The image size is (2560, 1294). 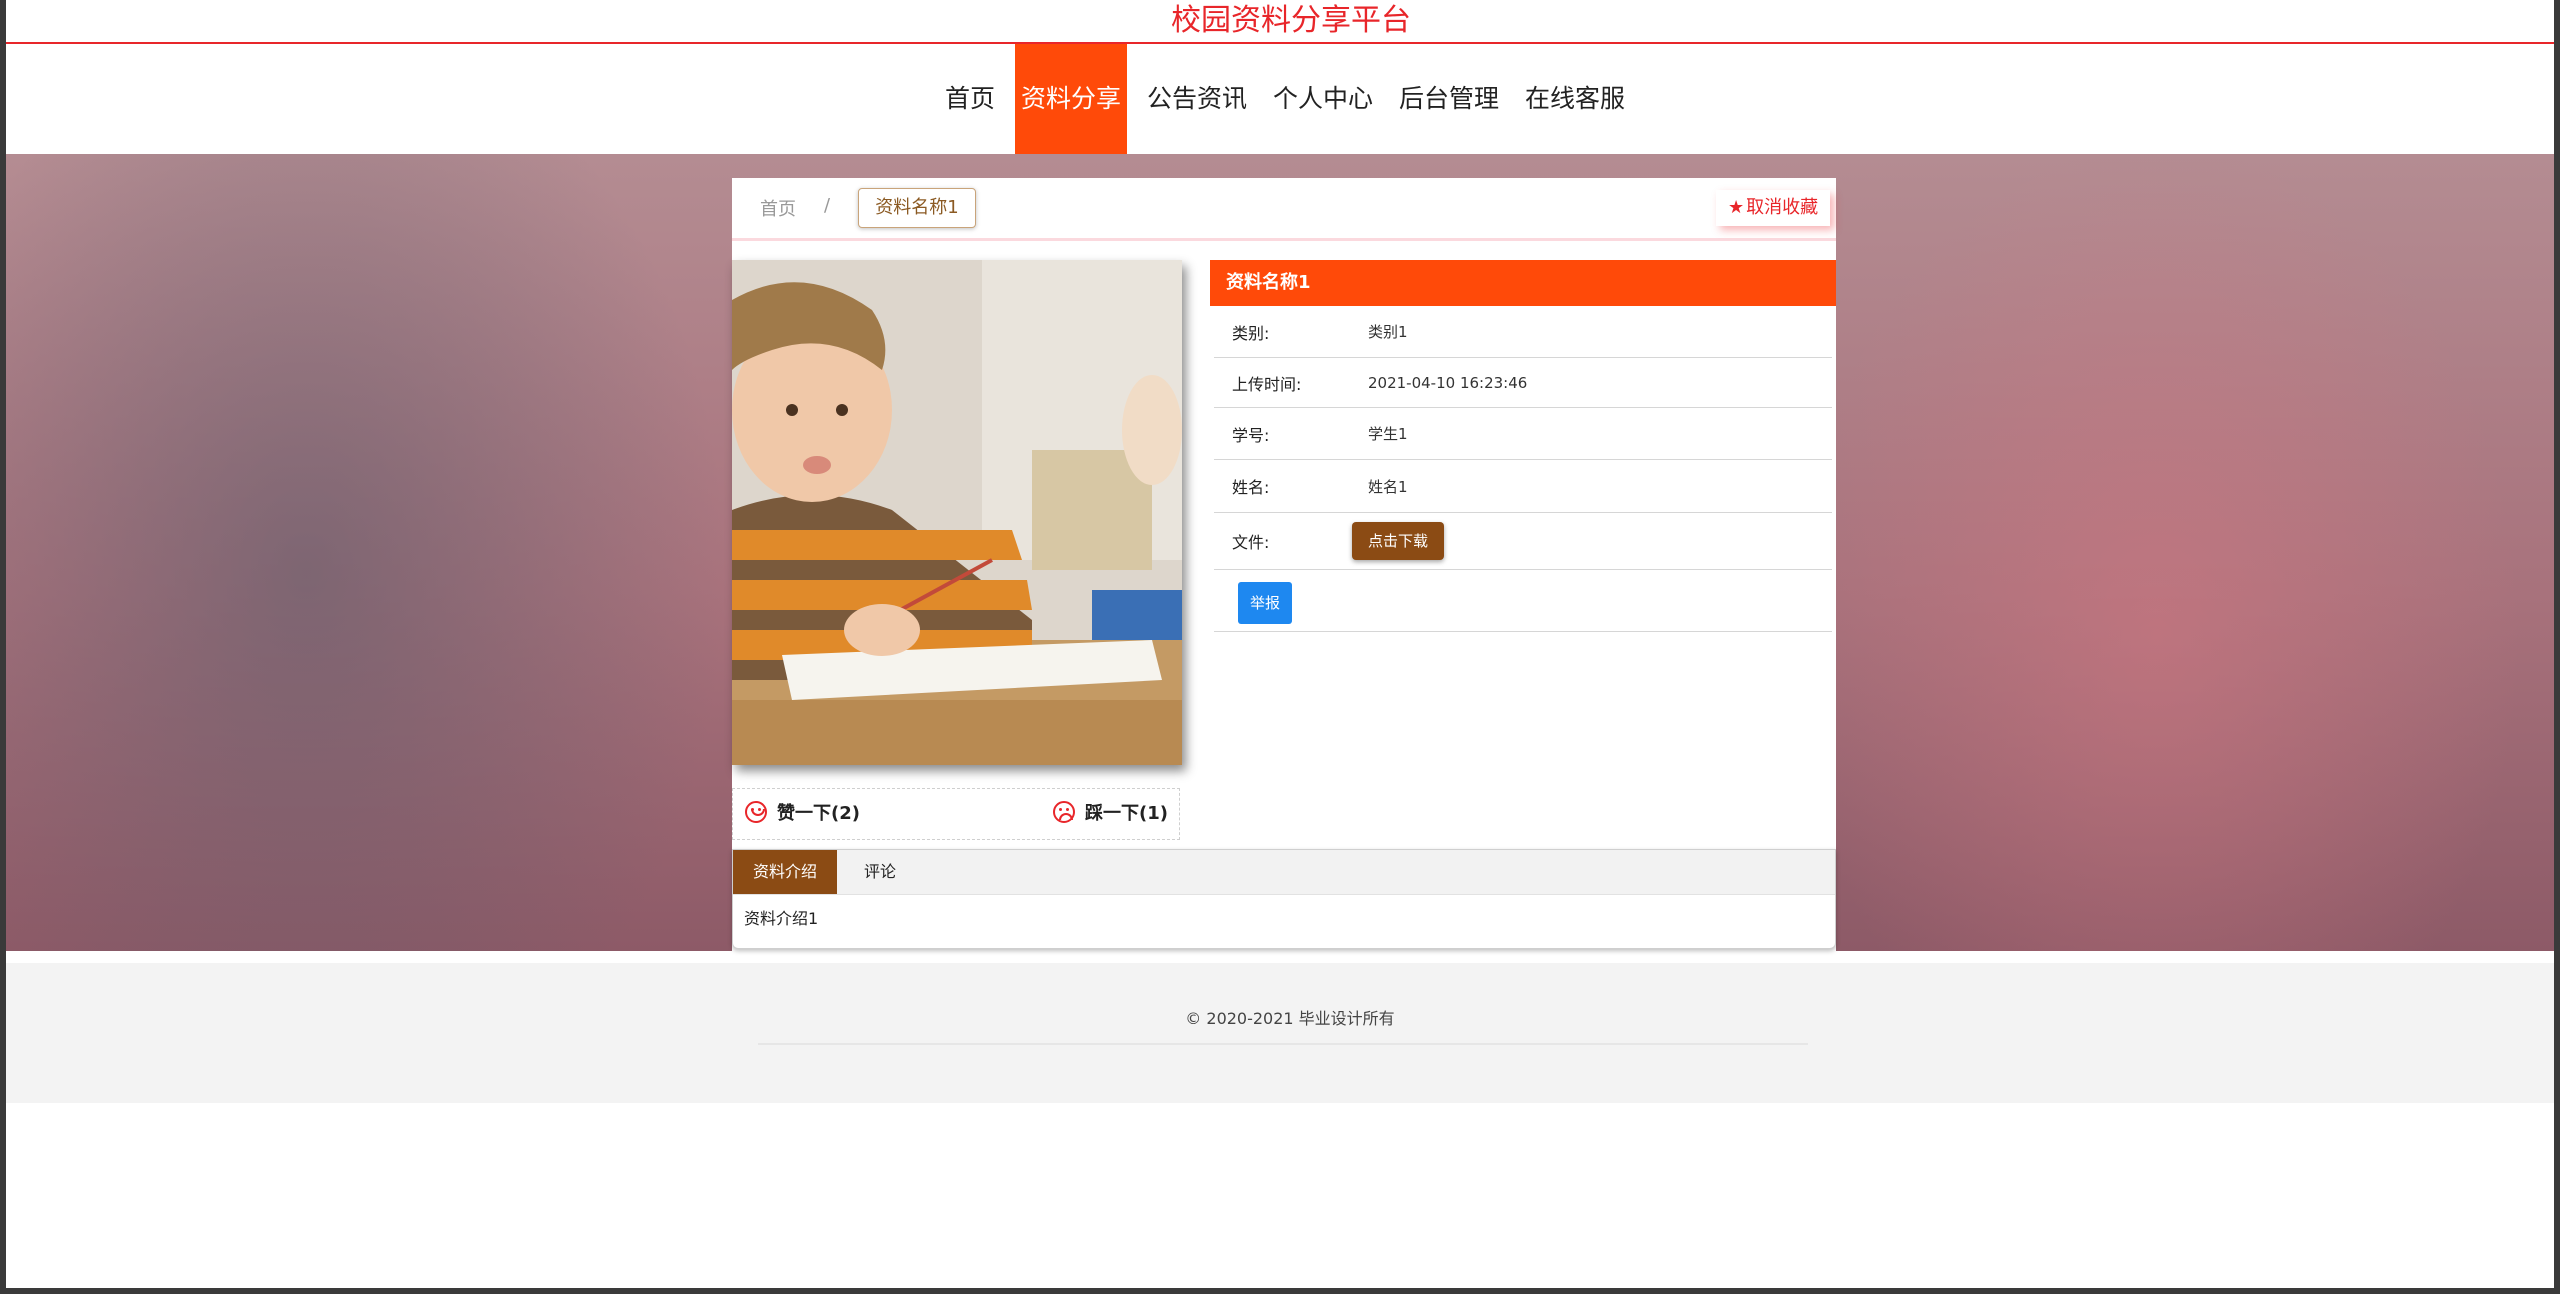 I want to click on tab-panel: 资料介绍 评论 资料介绍1, so click(x=1284, y=899).